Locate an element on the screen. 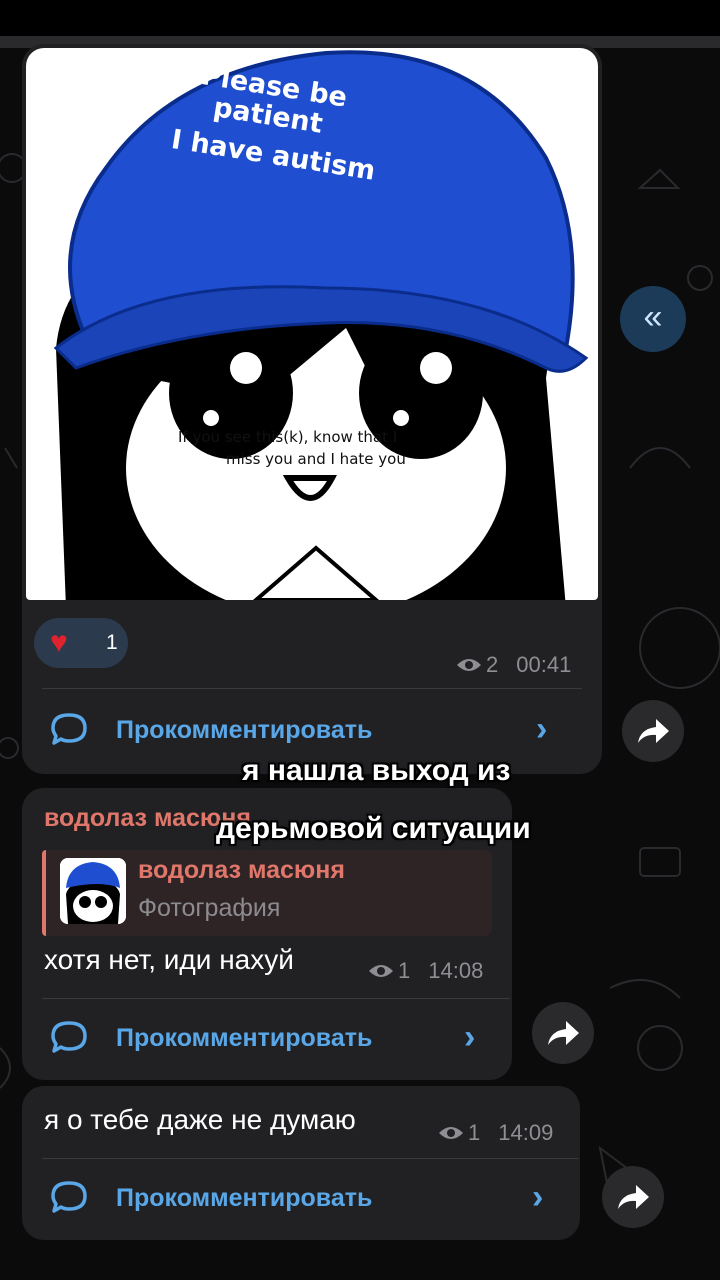  status-bar-area is located at coordinates (360, 18).